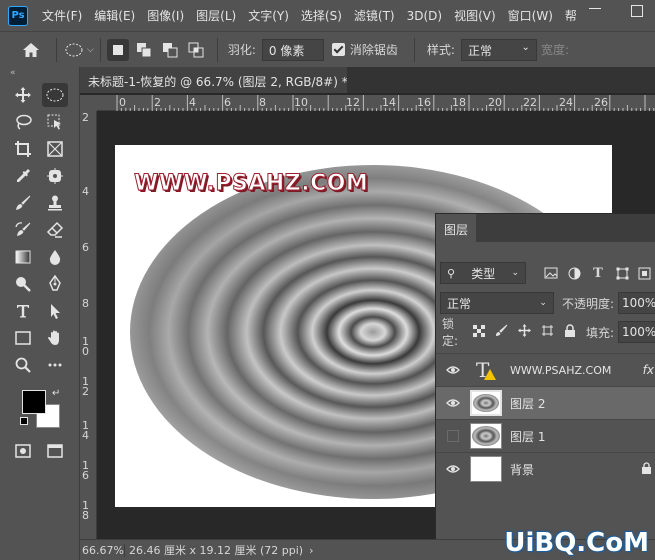 Image resolution: width=655 pixels, height=560 pixels. What do you see at coordinates (241, 50) in the screenshot?
I see `feather-label: 羽化:` at bounding box center [241, 50].